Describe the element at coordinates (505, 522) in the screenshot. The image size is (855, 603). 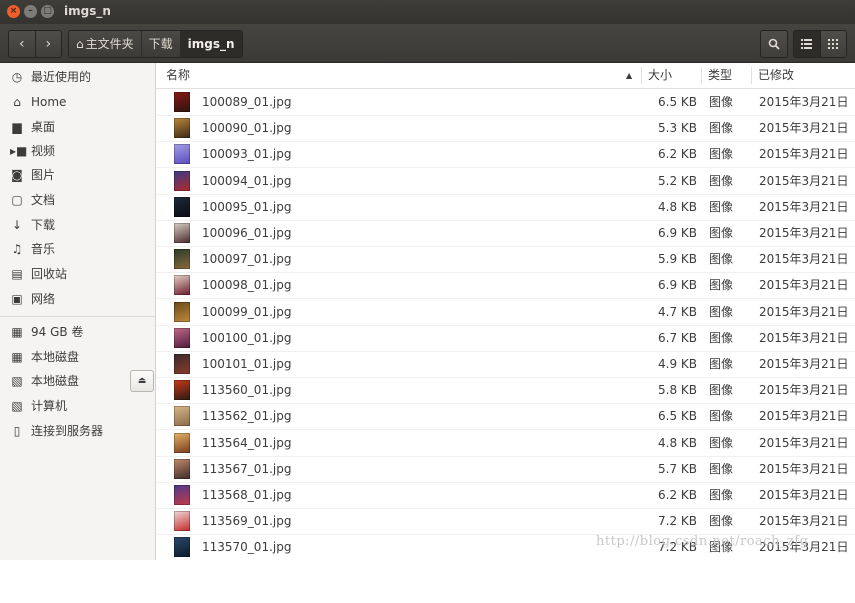
I see `file-row: 113569_01.jpg 7.2 KB 图像 2015年3月21日` at that location.